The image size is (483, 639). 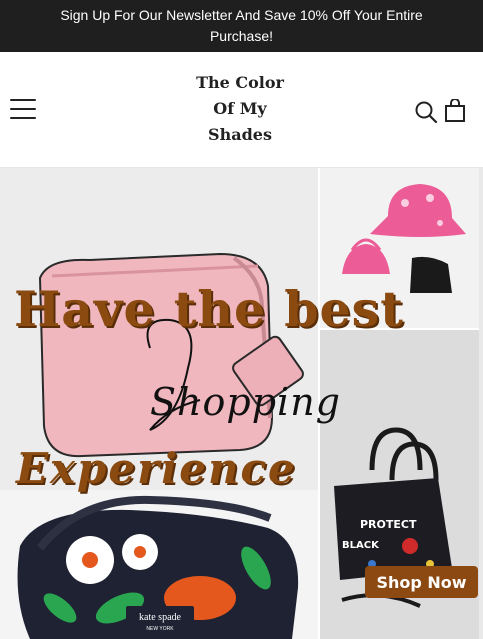 I want to click on scrollbar, so click(x=481, y=403).